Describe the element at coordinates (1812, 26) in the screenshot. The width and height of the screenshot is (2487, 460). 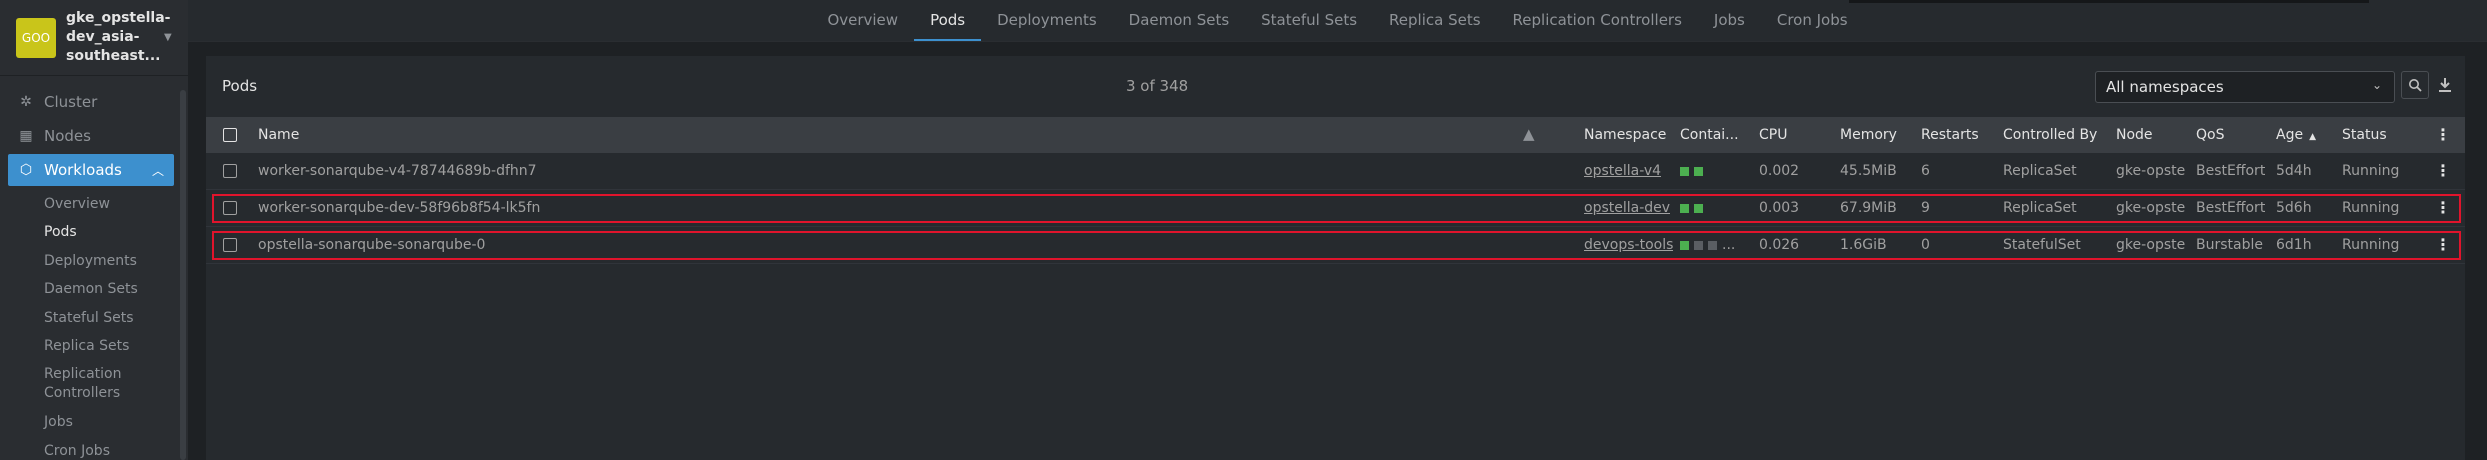
I see `tab-cron-jobs: Cron Jobs` at that location.